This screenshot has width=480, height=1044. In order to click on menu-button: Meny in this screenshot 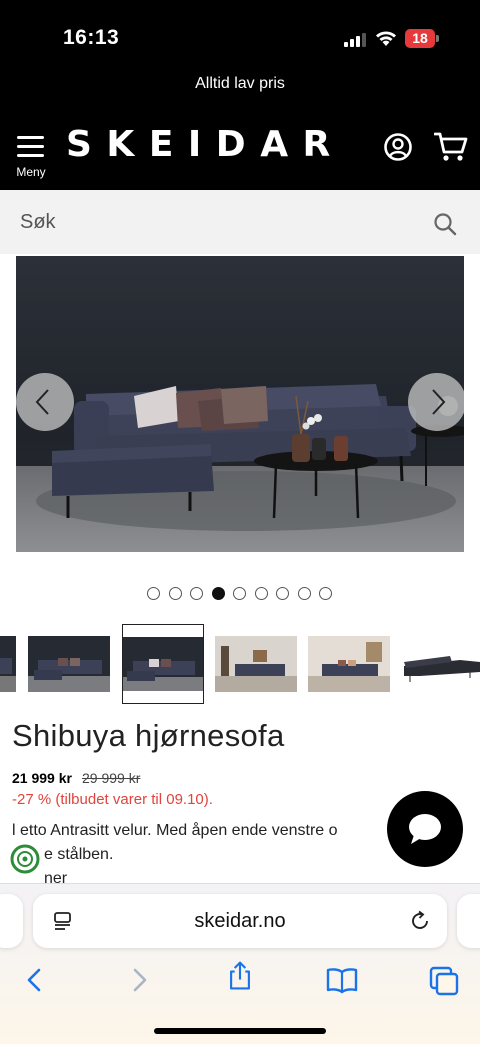, I will do `click(31, 157)`.